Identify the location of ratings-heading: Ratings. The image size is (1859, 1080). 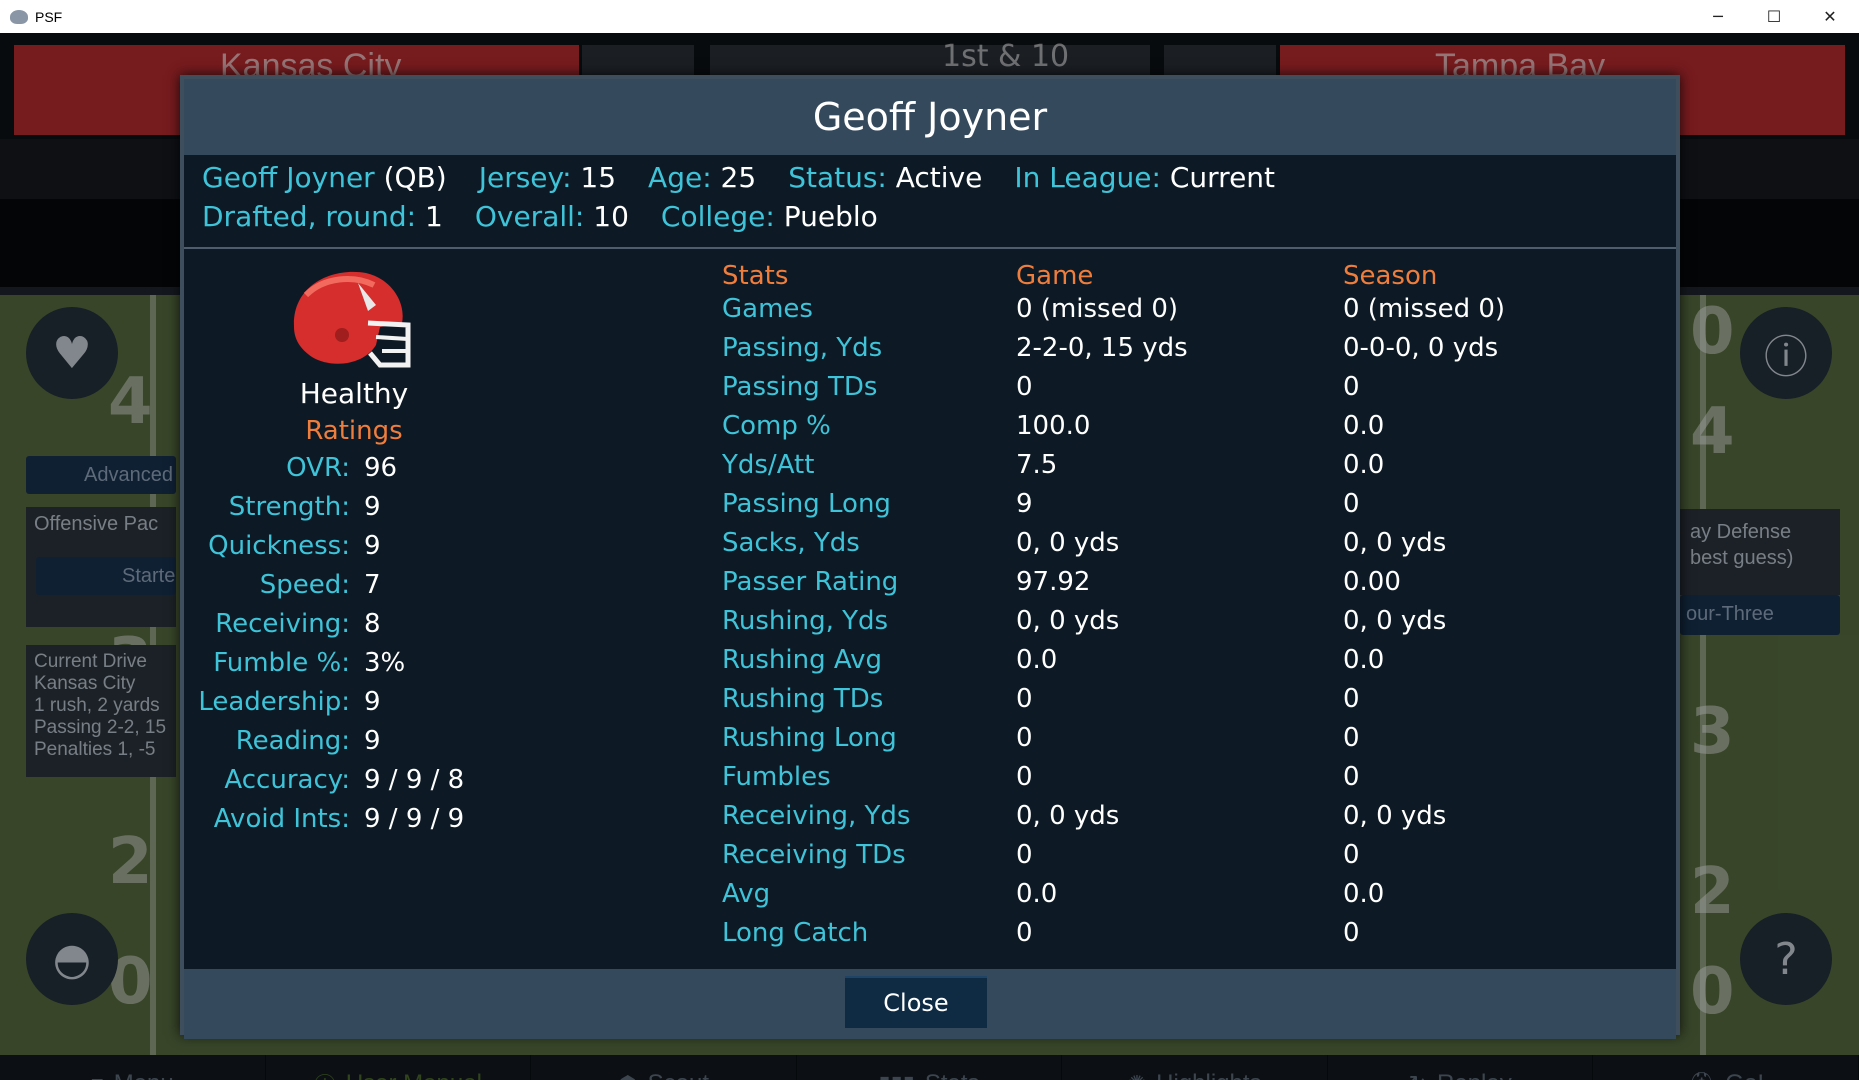
(354, 431).